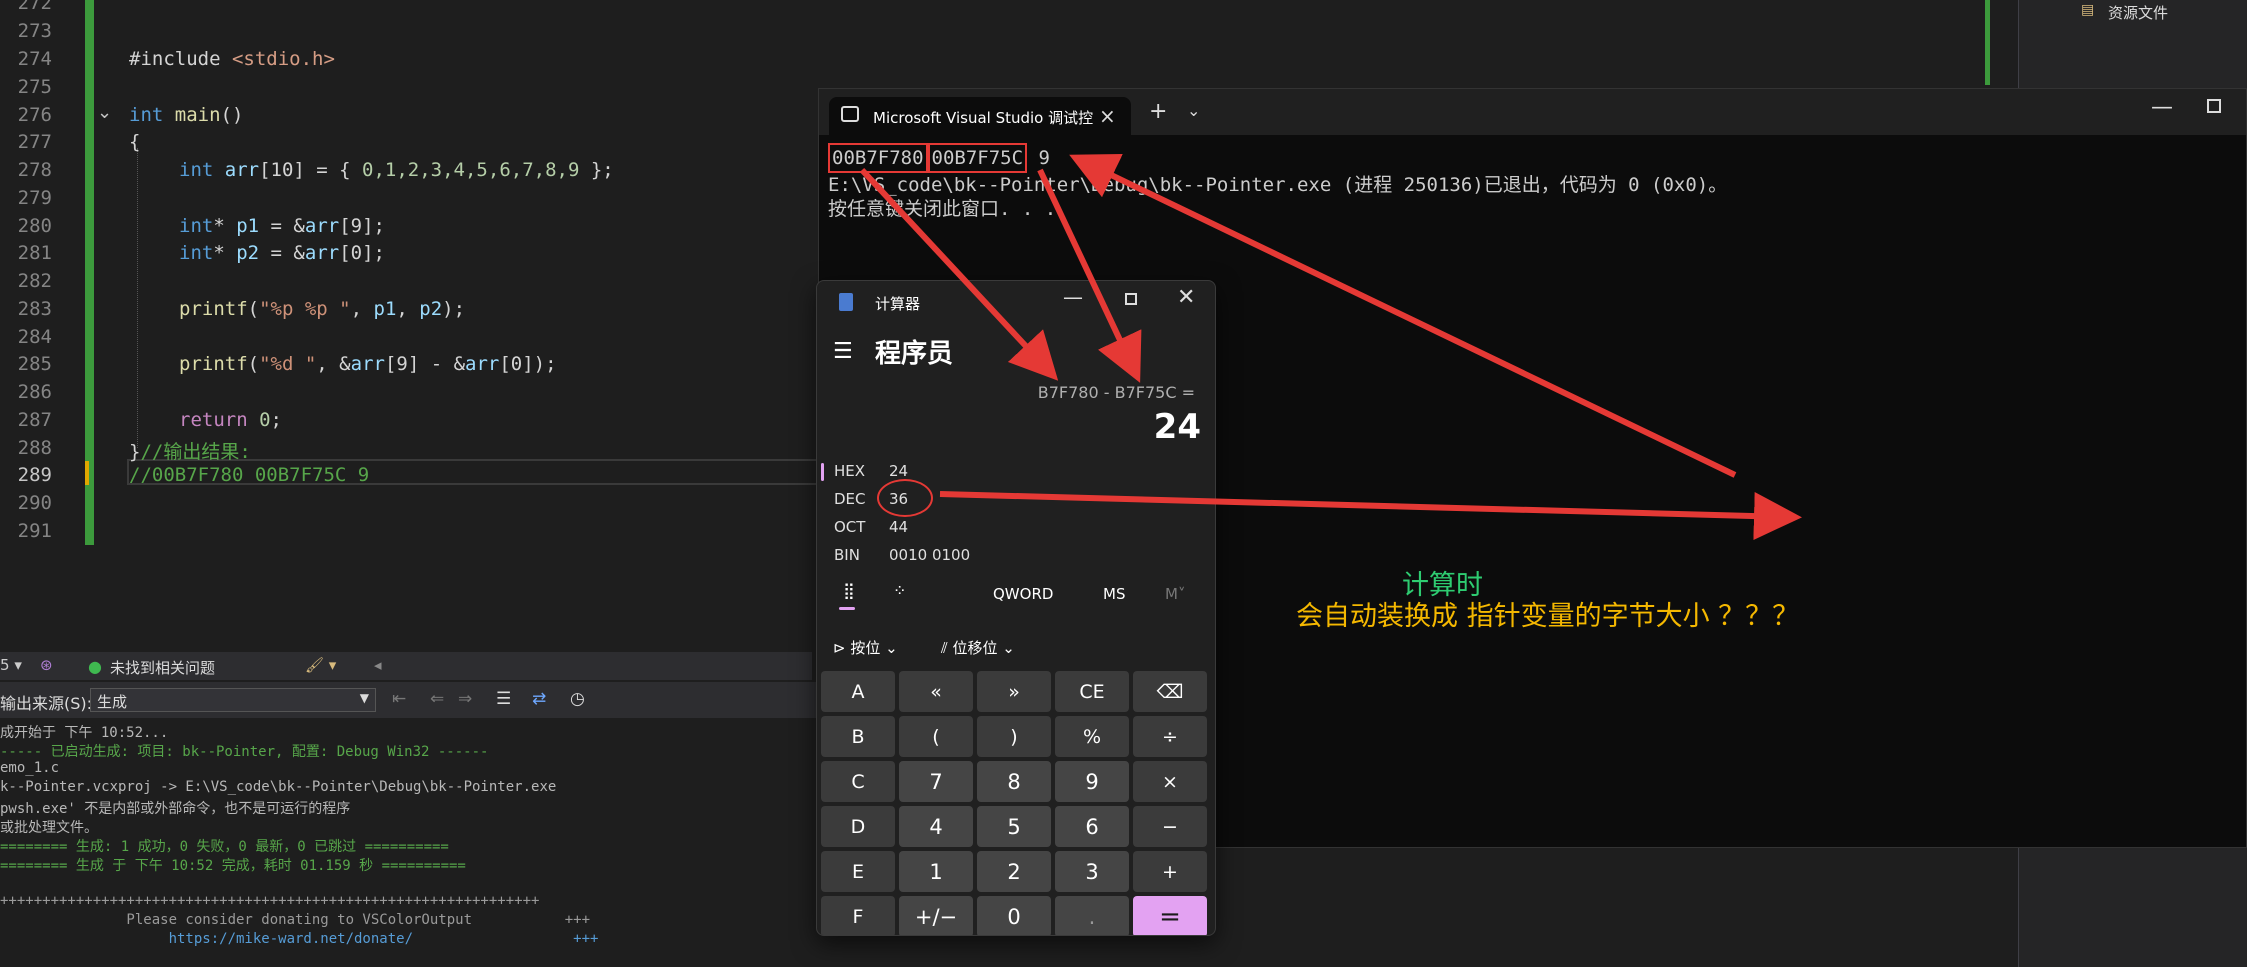 This screenshot has width=2247, height=967. Describe the element at coordinates (899, 471) in the screenshot. I see `radix-value: 24` at that location.